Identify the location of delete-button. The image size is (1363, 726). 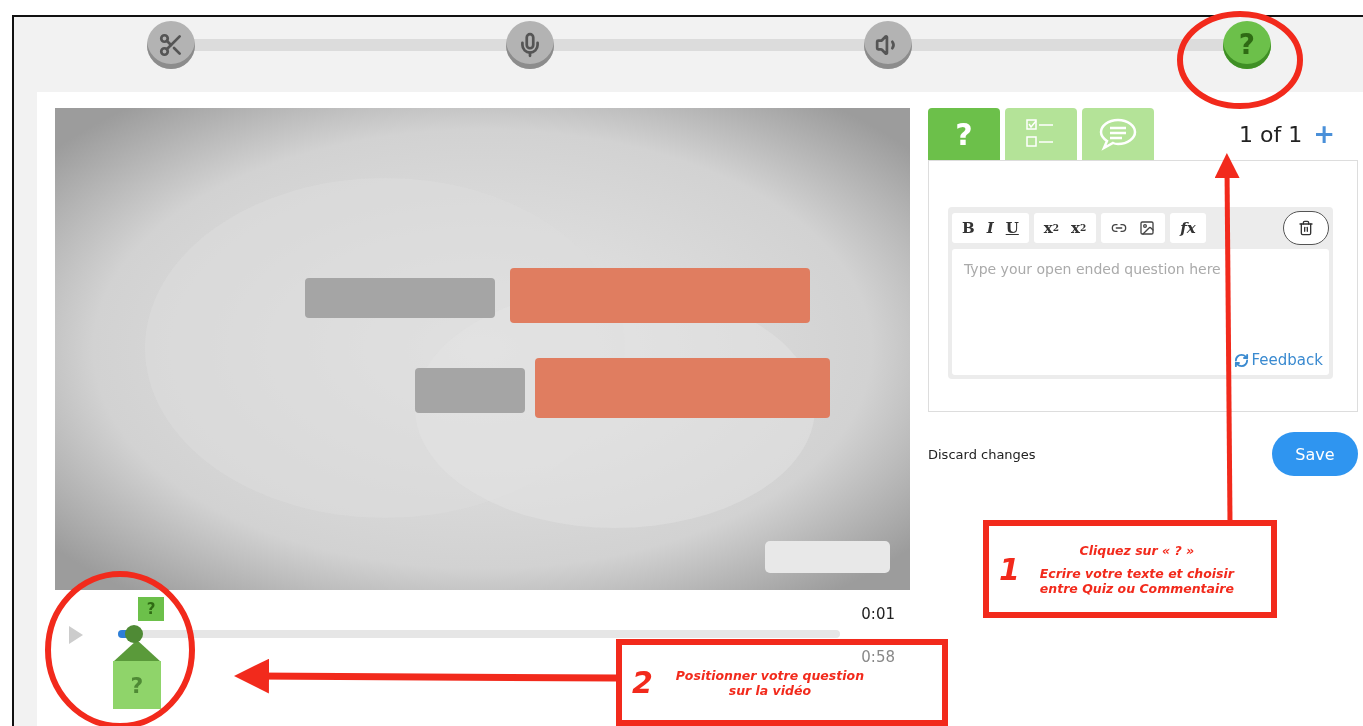
(1306, 228).